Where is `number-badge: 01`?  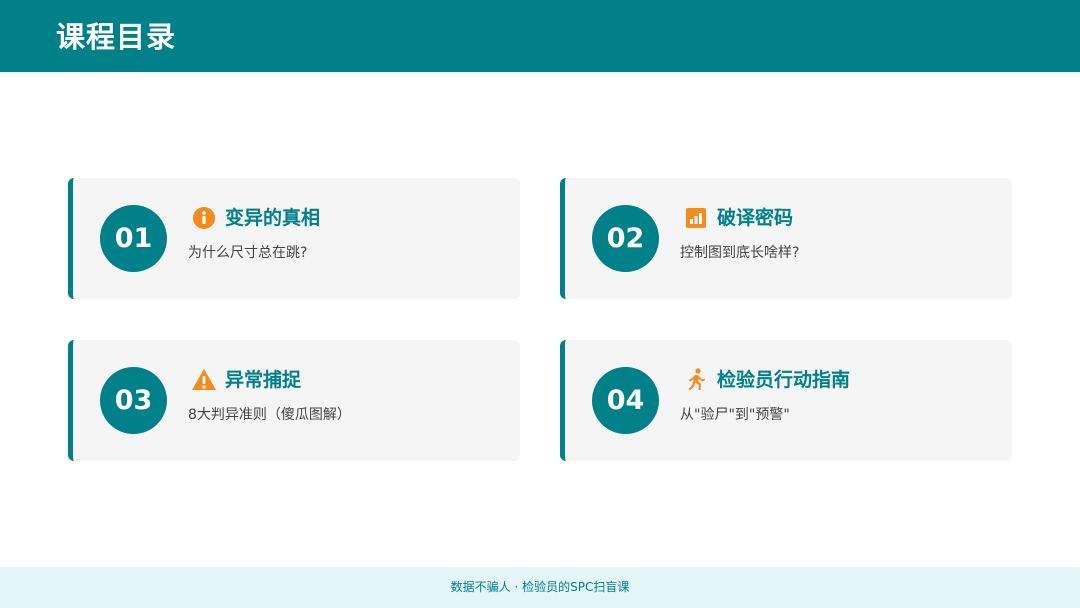
number-badge: 01 is located at coordinates (133, 238).